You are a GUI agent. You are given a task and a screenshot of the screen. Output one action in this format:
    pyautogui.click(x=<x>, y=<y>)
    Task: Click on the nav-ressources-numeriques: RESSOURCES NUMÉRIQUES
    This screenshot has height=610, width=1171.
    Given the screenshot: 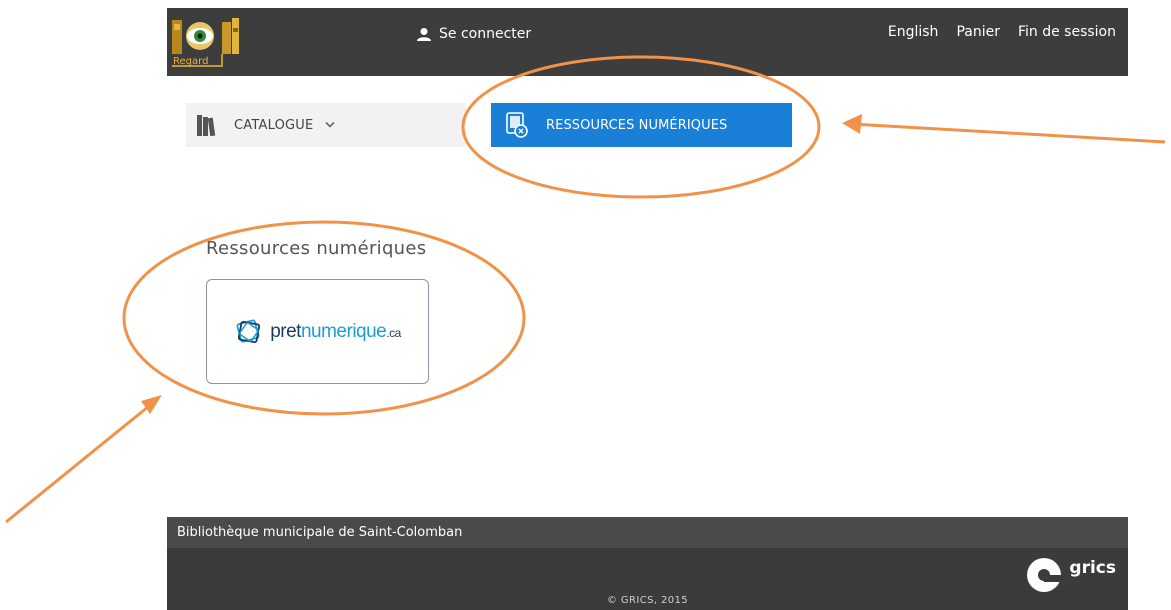 What is the action you would take?
    pyautogui.click(x=641, y=125)
    